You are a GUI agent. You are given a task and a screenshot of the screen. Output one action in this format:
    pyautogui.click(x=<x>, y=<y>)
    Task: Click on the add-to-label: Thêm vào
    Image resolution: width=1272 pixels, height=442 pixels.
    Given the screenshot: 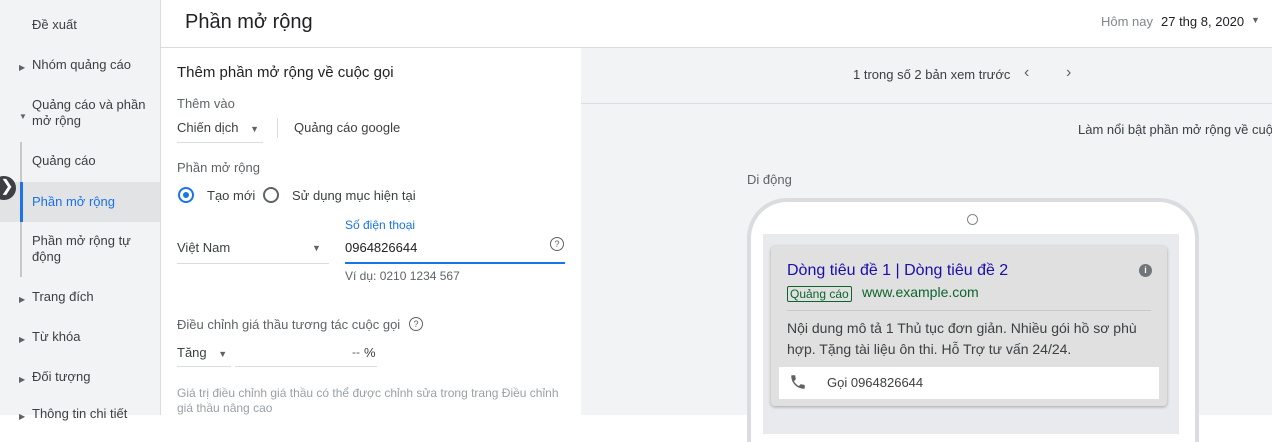 What is the action you would take?
    pyautogui.click(x=206, y=103)
    